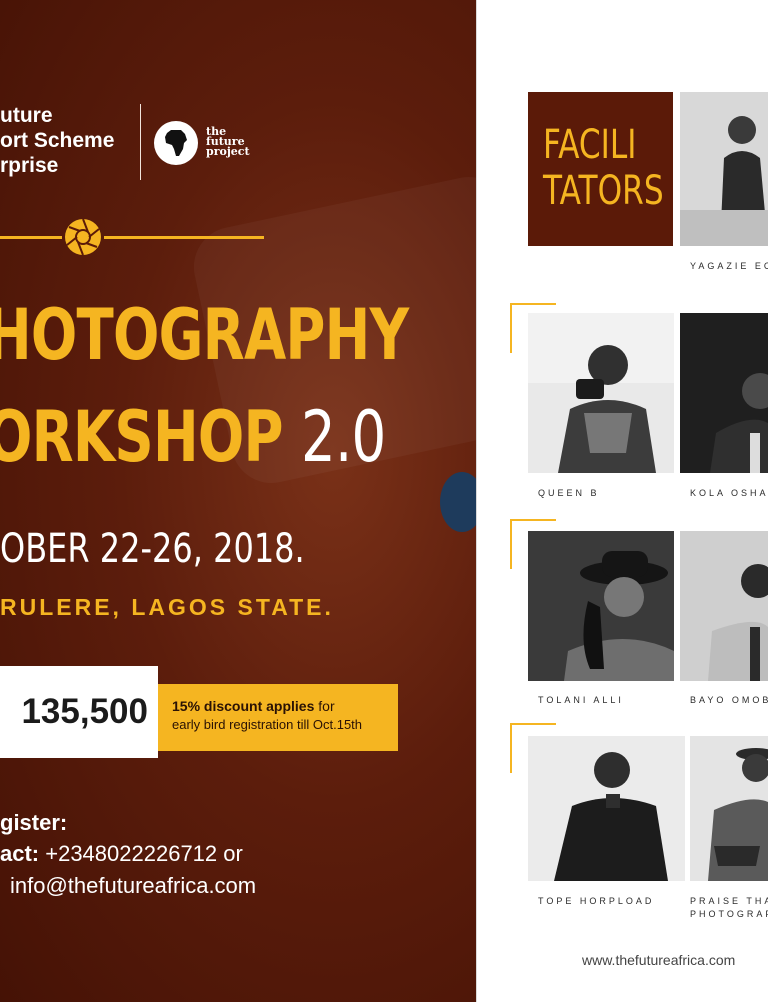  Describe the element at coordinates (20, 853) in the screenshot. I see `contact-label: act:` at that location.